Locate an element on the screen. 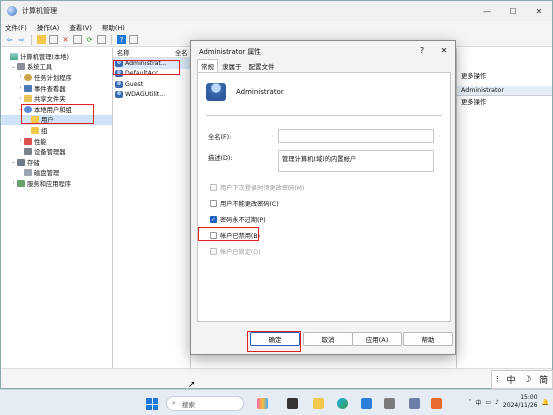  computer-management-taskbar-icon is located at coordinates (414, 403).